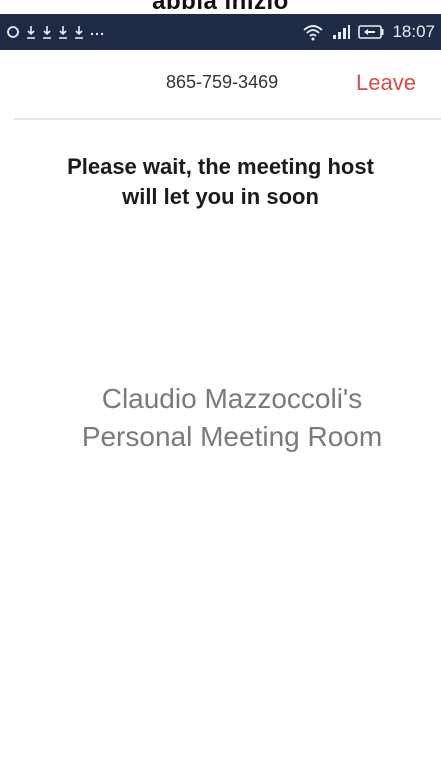  What do you see at coordinates (227, 119) in the screenshot?
I see `header-divider` at bounding box center [227, 119].